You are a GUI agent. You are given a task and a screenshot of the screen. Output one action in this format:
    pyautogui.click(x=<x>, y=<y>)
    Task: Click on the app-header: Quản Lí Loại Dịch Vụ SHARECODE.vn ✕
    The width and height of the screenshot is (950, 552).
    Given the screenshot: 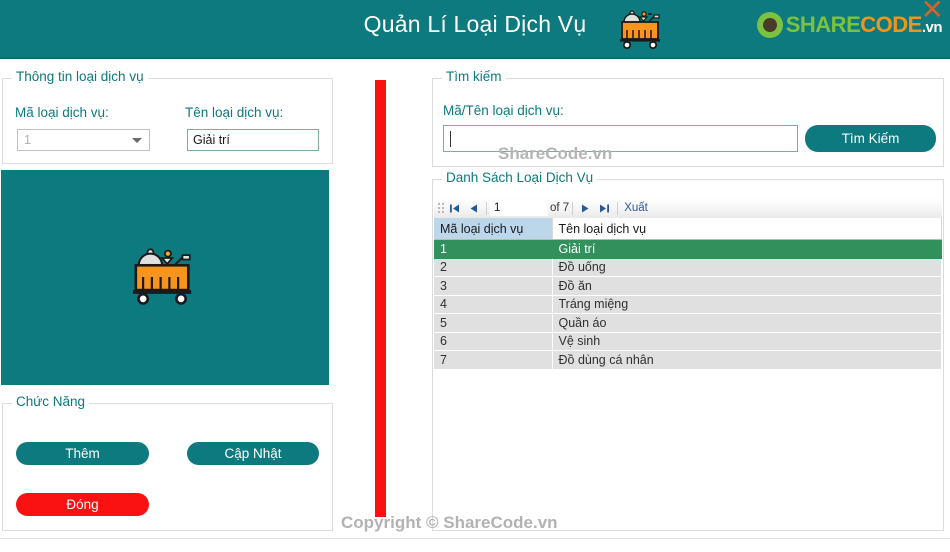 What is the action you would take?
    pyautogui.click(x=475, y=29)
    